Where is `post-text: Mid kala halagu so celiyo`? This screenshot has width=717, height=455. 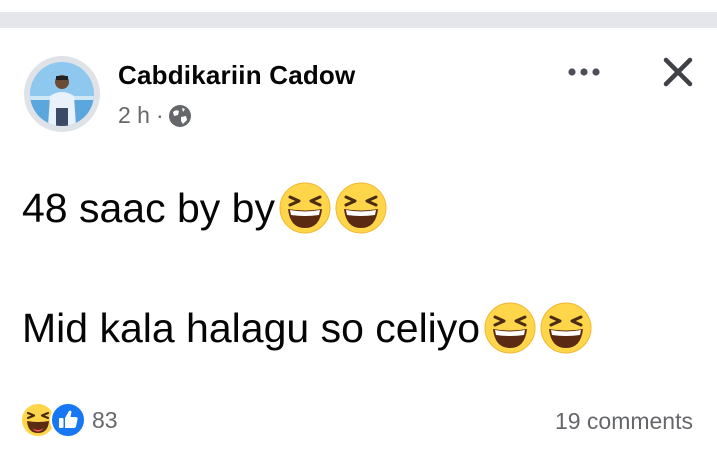
post-text: Mid kala halagu so celiyo is located at coordinates (251, 327).